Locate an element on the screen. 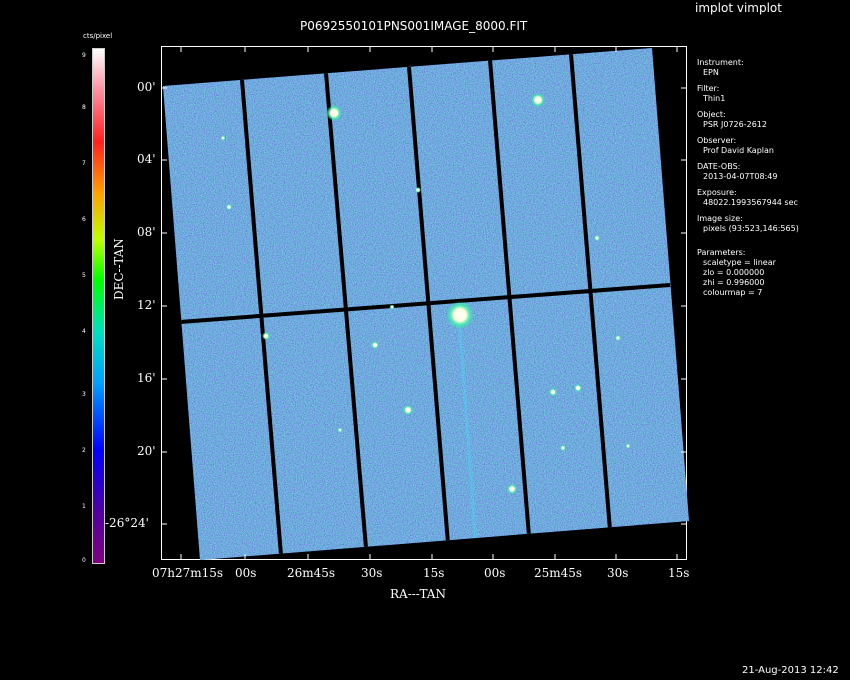 The image size is (850, 680). instrument-value: EPN is located at coordinates (711, 72).